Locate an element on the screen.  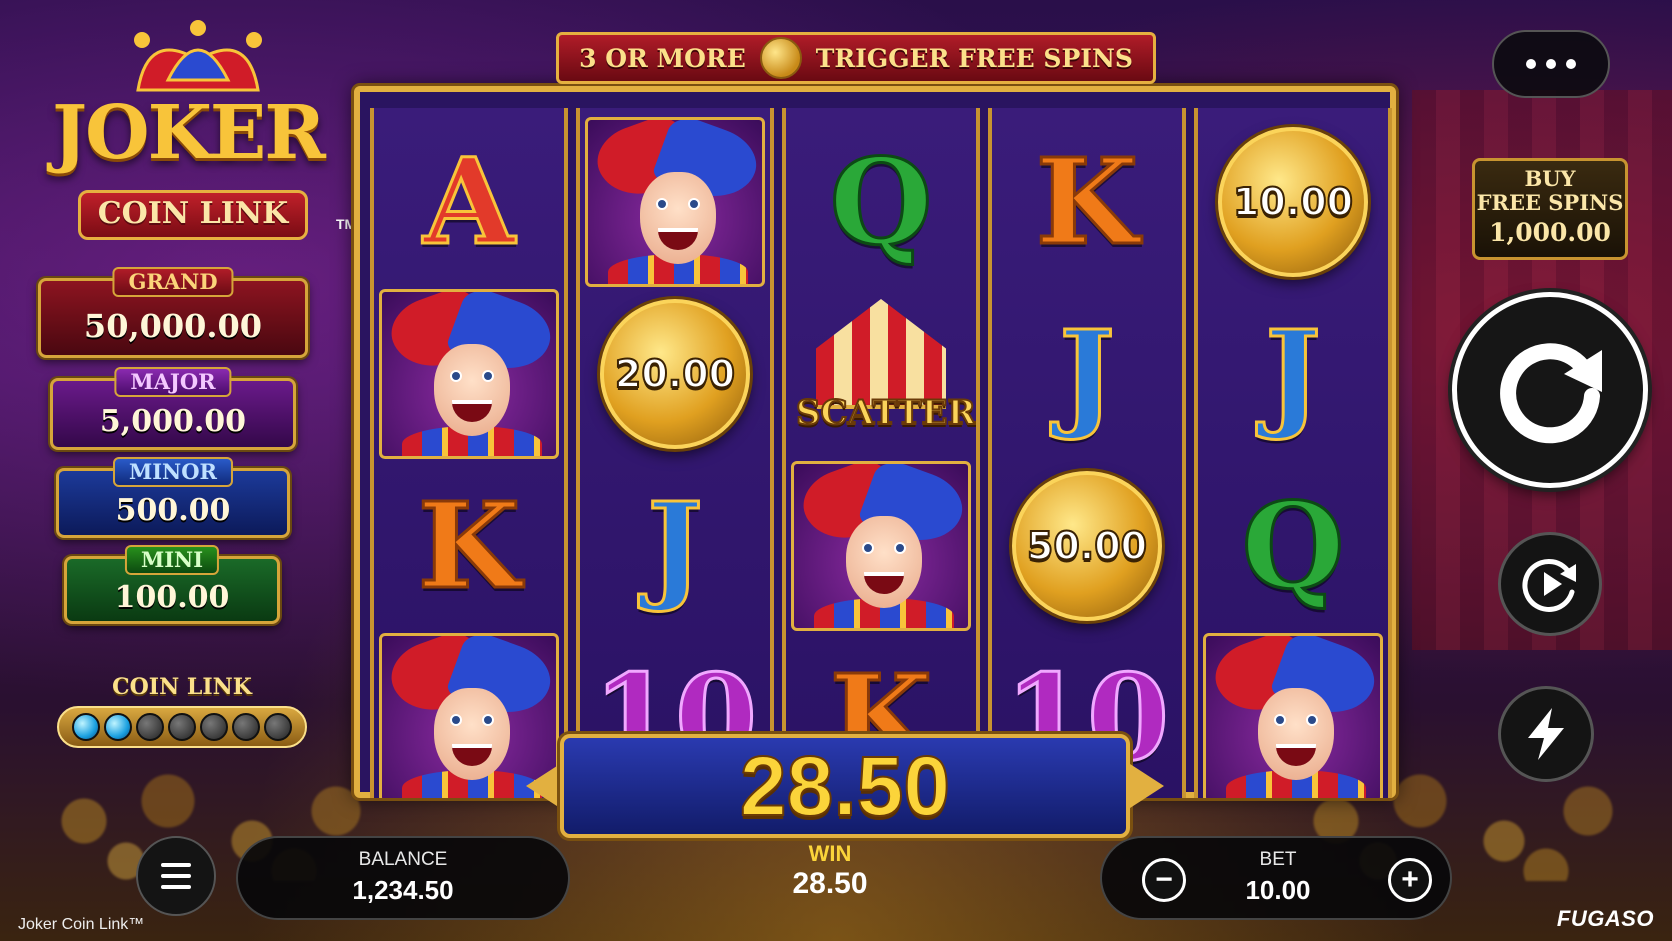
symbol-coin: 20.00 is located at coordinates (675, 374).